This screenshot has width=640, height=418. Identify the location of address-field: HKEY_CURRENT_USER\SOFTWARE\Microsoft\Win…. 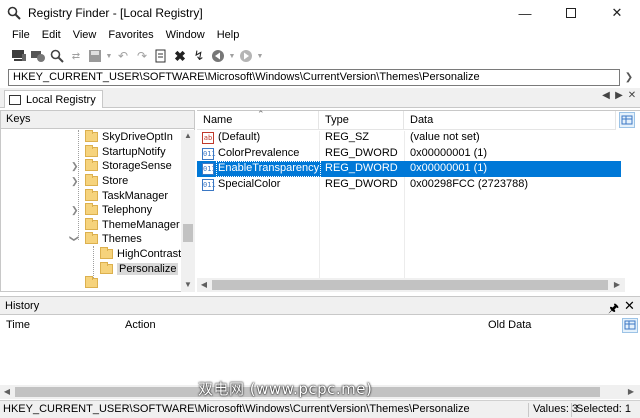
(314, 77).